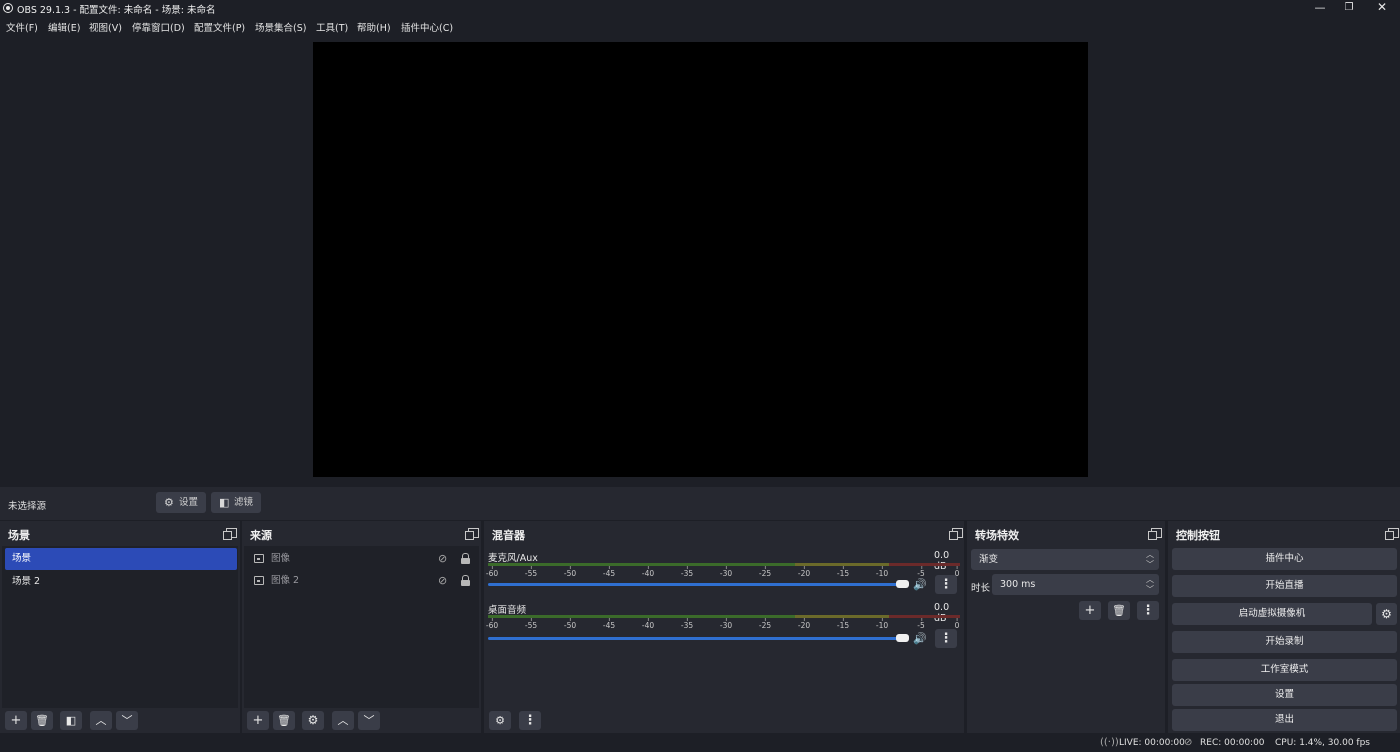 This screenshot has width=1400, height=752. Describe the element at coordinates (530, 720) in the screenshot. I see `mixer-menu-button: ⋮` at that location.